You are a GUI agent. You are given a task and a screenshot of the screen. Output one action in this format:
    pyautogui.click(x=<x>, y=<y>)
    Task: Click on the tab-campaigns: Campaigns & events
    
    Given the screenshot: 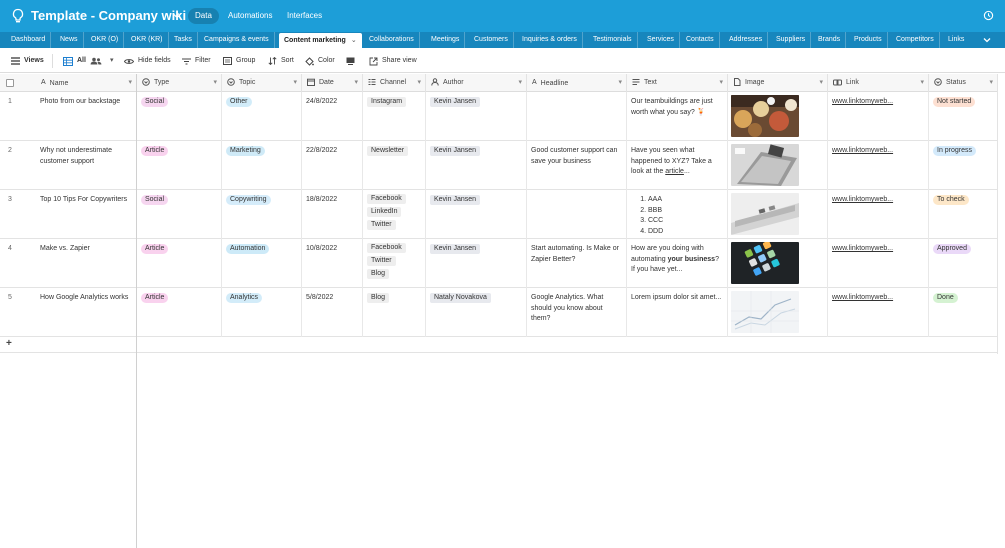 What is the action you would take?
    pyautogui.click(x=237, y=40)
    